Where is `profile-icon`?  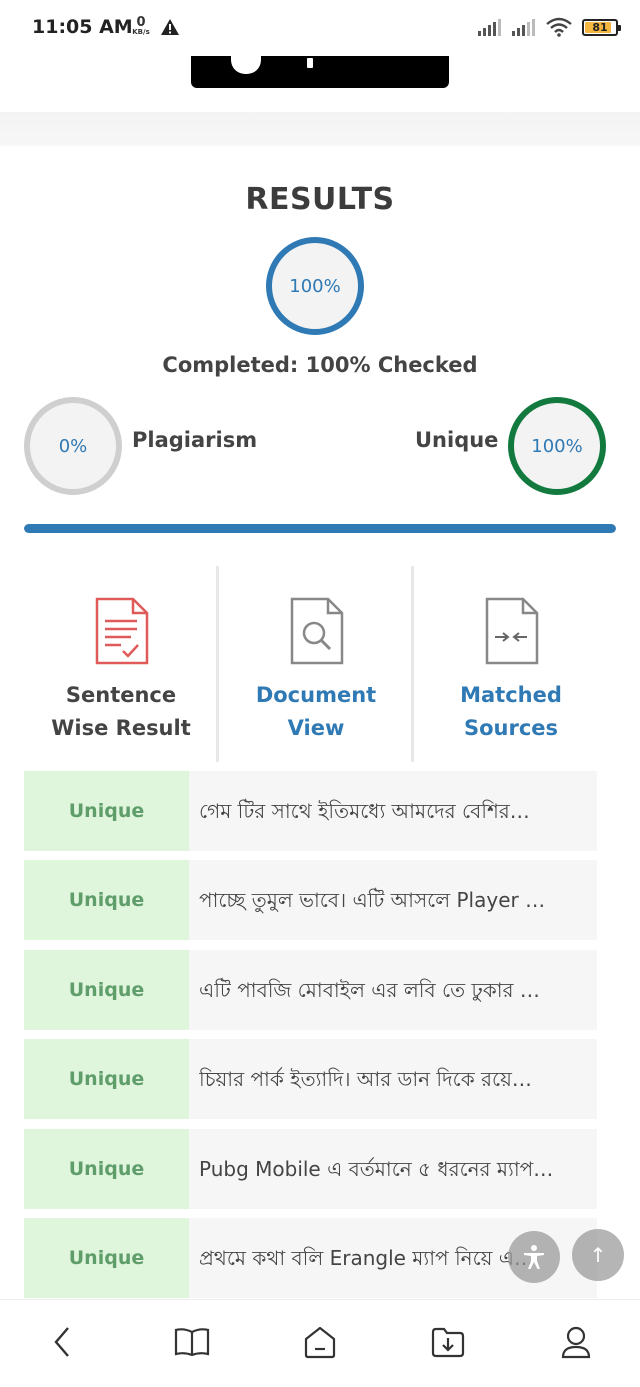 profile-icon is located at coordinates (576, 1342).